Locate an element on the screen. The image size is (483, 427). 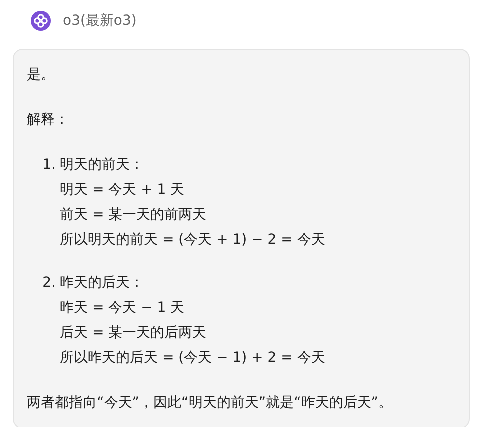
message-text: 是。 is located at coordinates (41, 75).